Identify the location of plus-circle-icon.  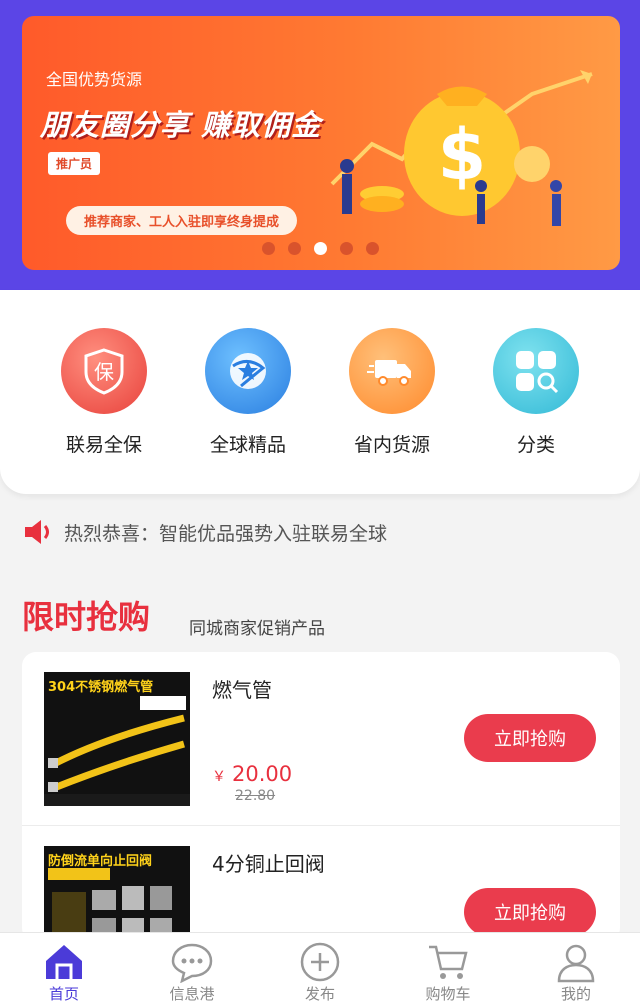
(320, 962).